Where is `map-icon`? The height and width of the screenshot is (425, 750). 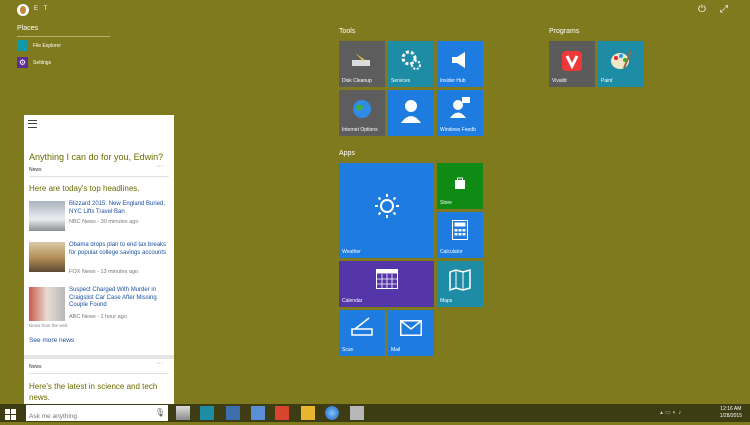
map-icon is located at coordinates (460, 280).